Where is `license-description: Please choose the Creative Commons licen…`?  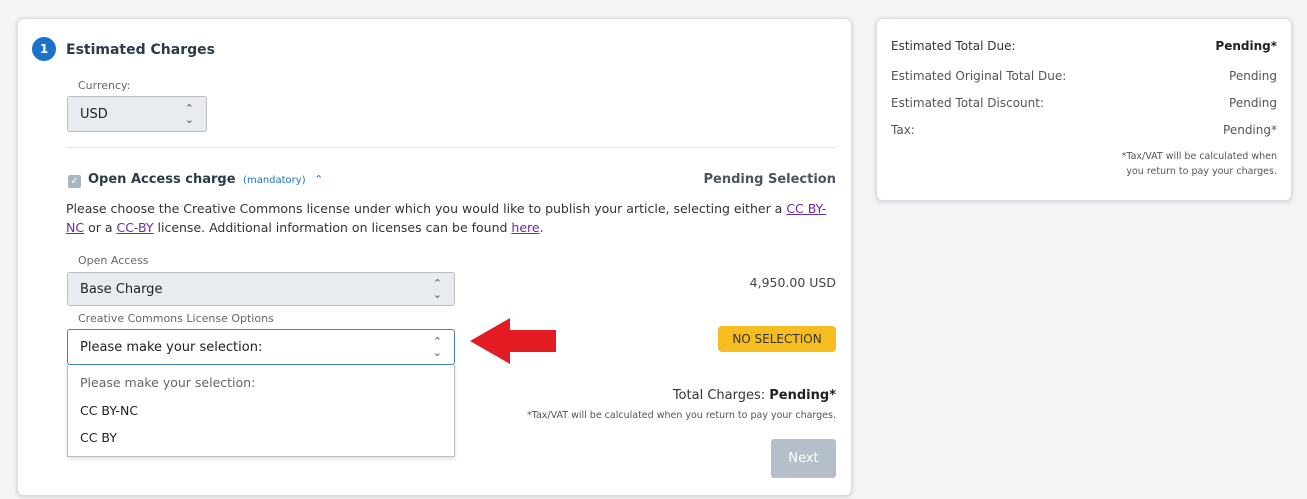
license-description: Please choose the Creative Commons licen… is located at coordinates (453, 218).